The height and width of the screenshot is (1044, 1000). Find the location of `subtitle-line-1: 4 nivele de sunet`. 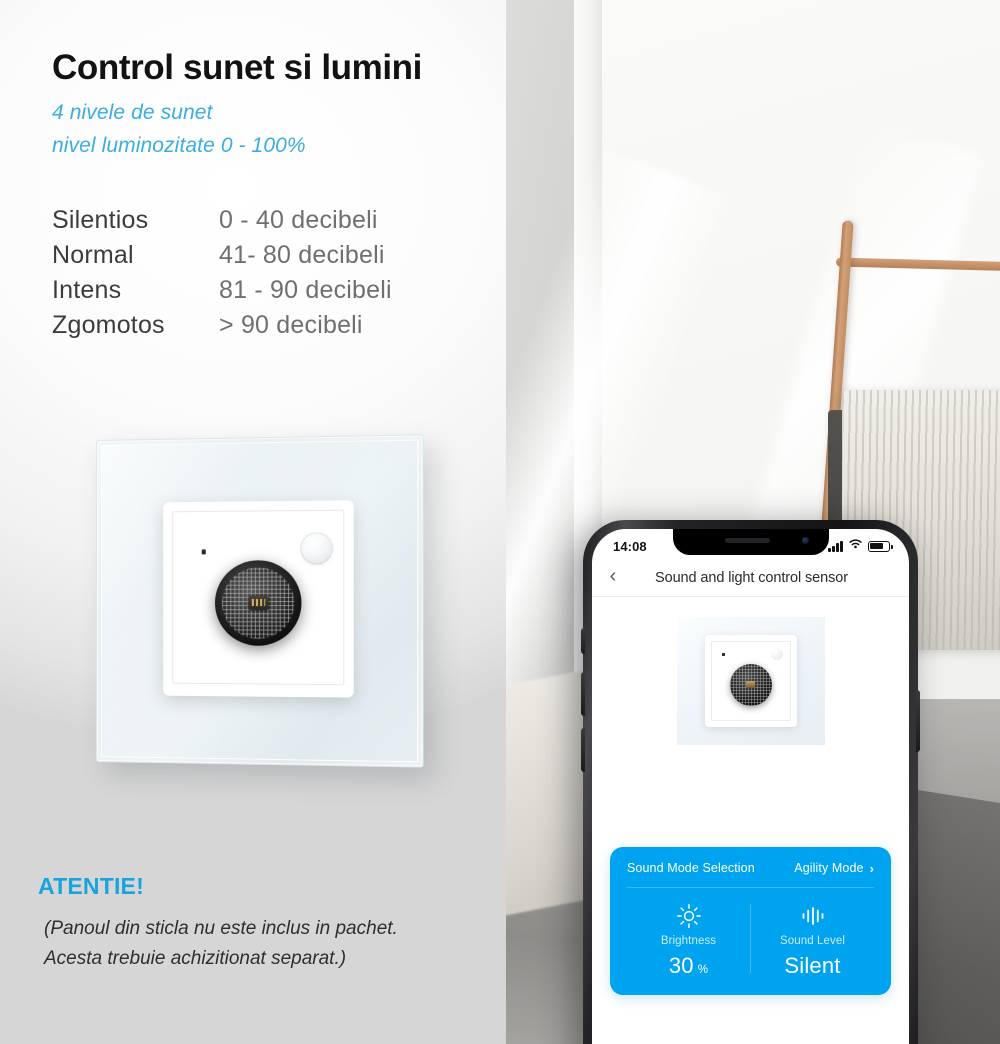

subtitle-line-1: 4 nivele de sunet is located at coordinates (132, 112).